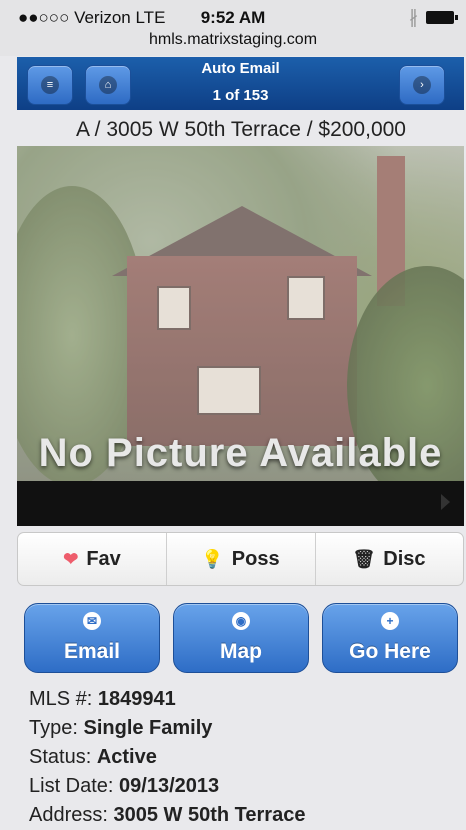 The height and width of the screenshot is (830, 466). I want to click on top-nav-bar: ≡ ⌂ Auto Email 1 of 153 ›, so click(240, 83).